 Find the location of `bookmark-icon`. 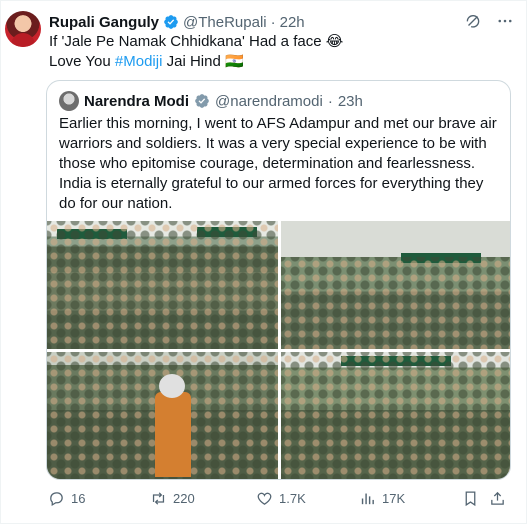

bookmark-icon is located at coordinates (470, 499).